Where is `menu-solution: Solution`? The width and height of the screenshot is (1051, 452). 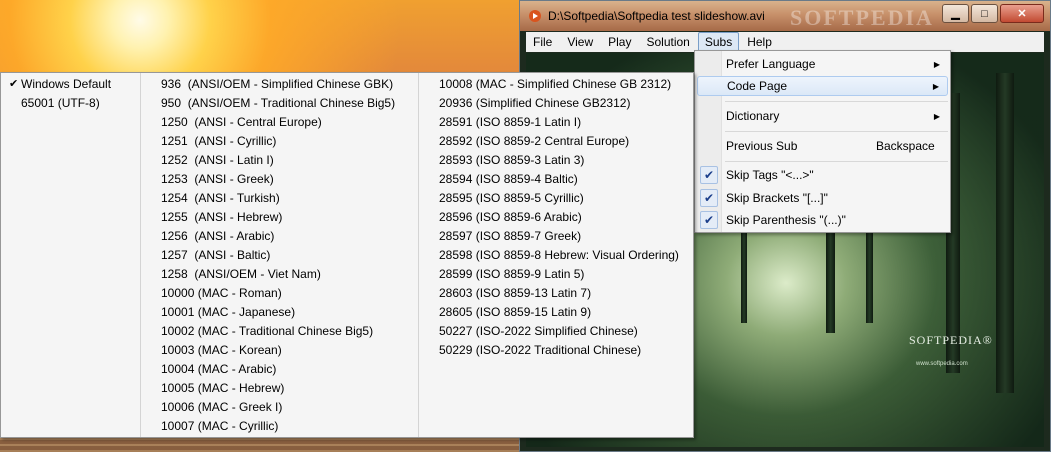
menu-solution: Solution is located at coordinates (667, 42).